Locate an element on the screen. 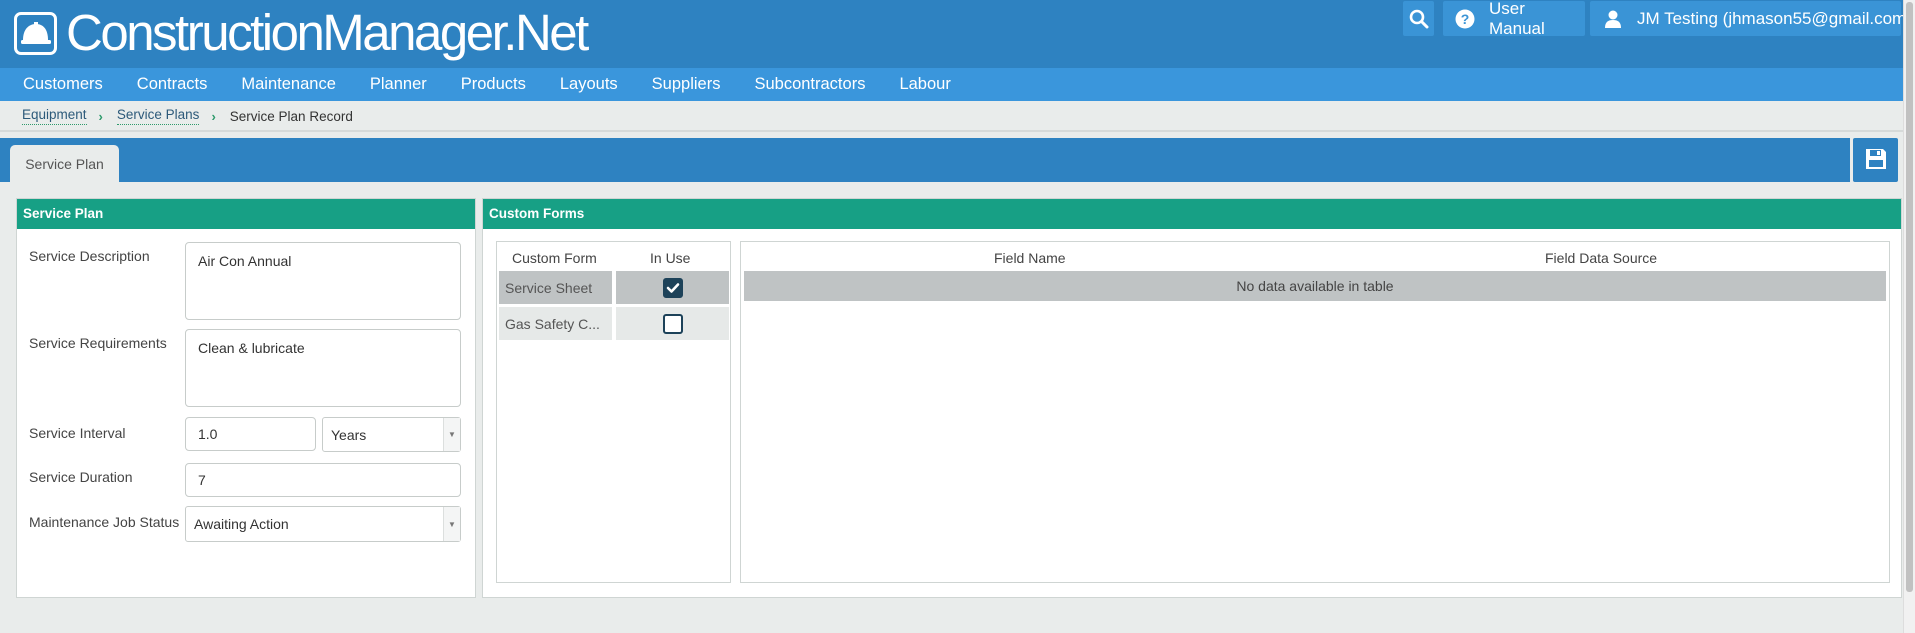 This screenshot has width=1915, height=633. app-logo: ConstructionManager.Net is located at coordinates (301, 32).